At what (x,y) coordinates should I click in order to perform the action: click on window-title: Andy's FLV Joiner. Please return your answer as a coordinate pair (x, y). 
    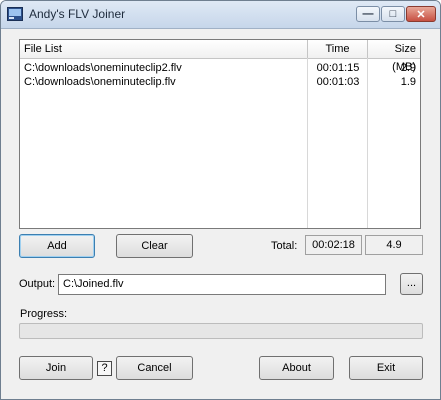
    Looking at the image, I should click on (77, 14).